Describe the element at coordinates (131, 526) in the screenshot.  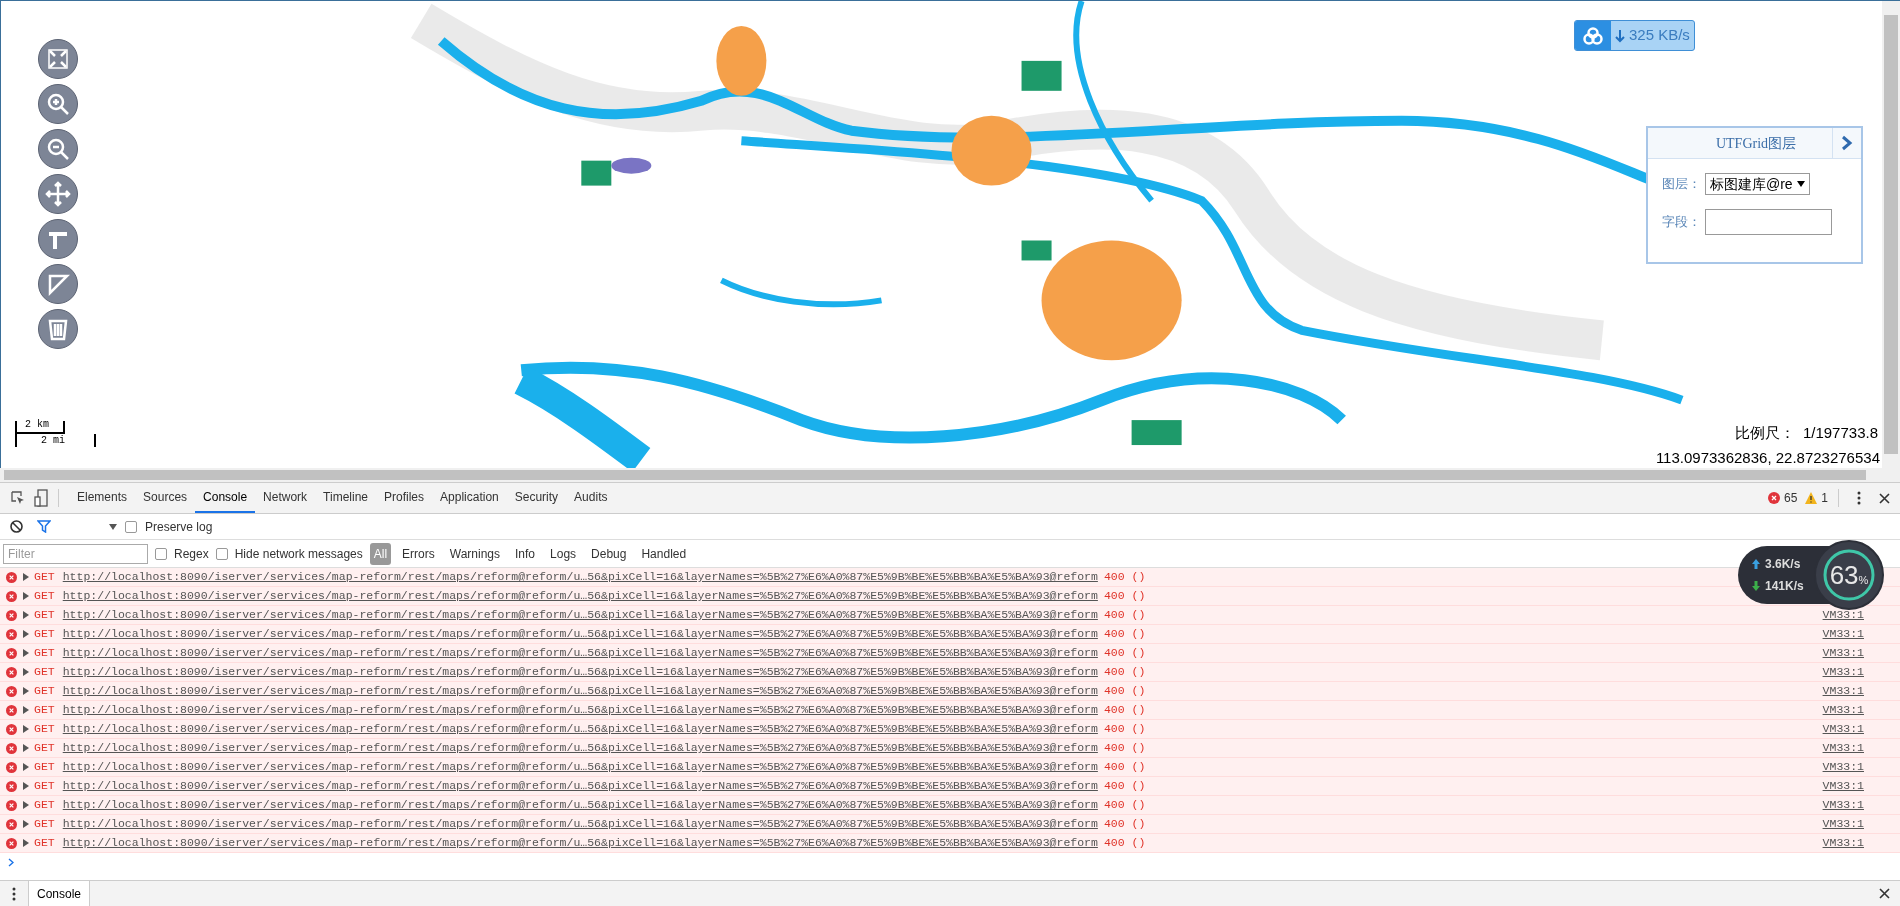
I see `preserve-log-checkbox` at that location.